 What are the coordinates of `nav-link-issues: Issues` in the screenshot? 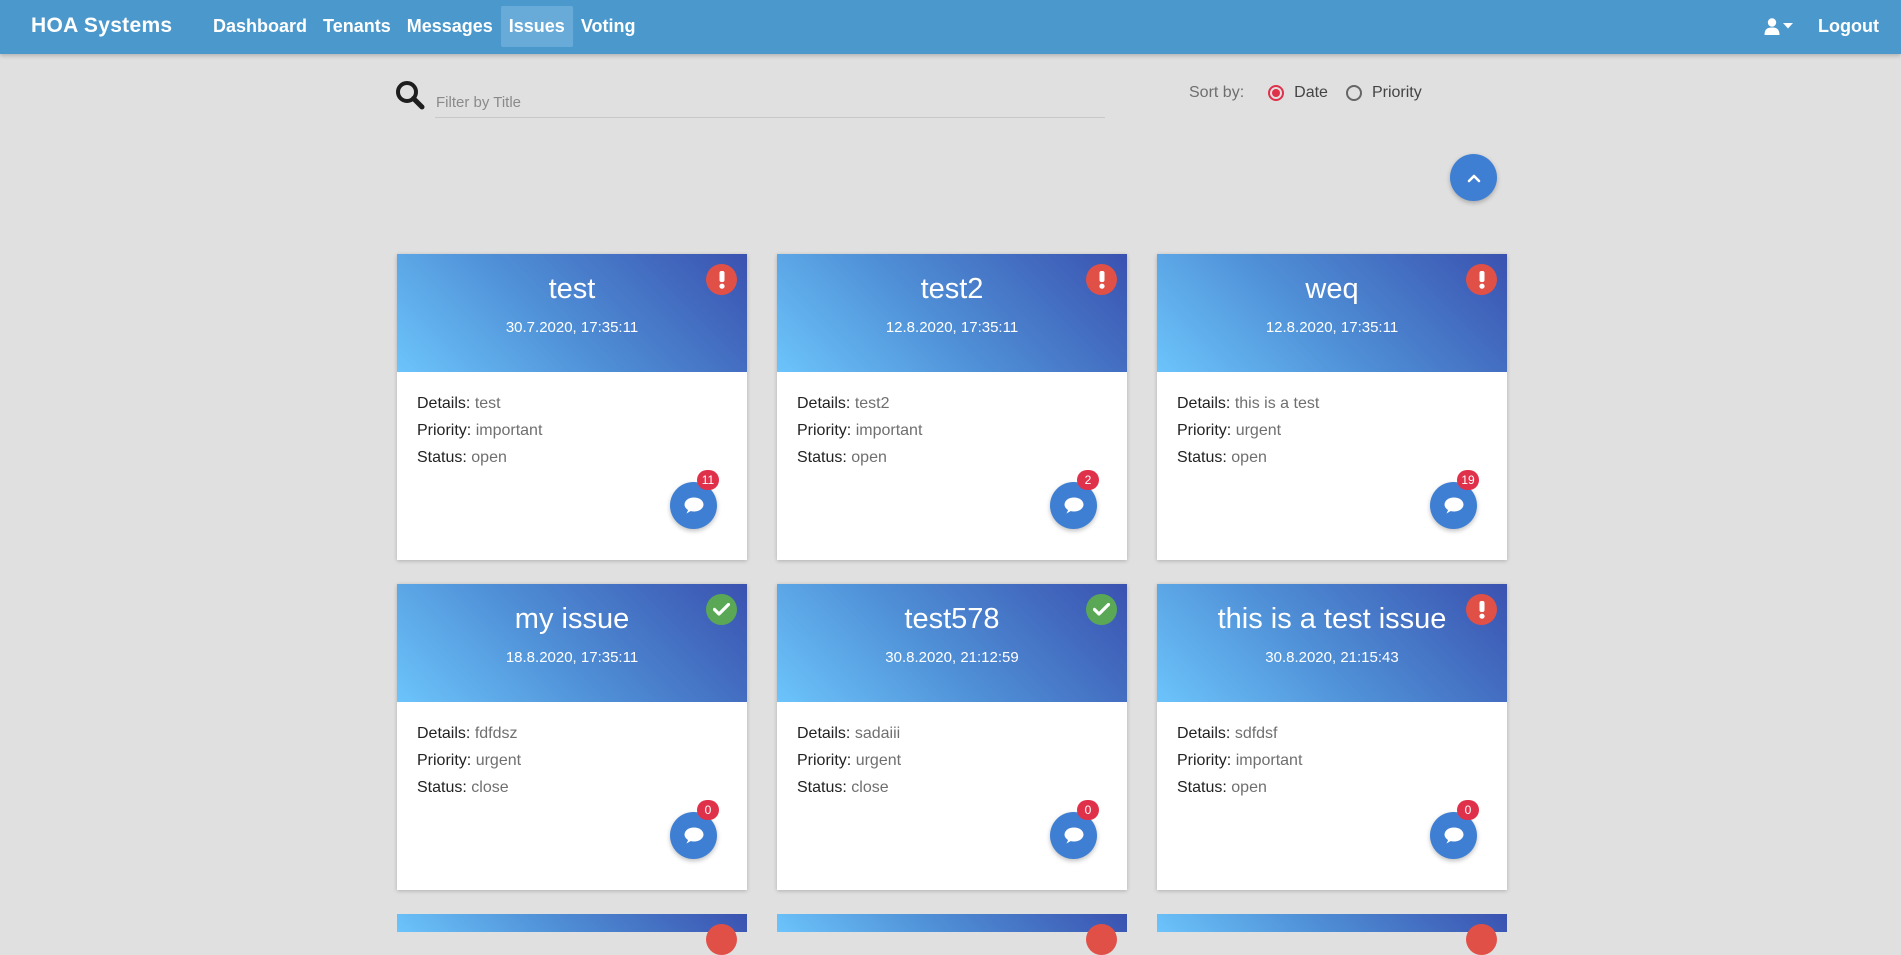 It's located at (536, 26).